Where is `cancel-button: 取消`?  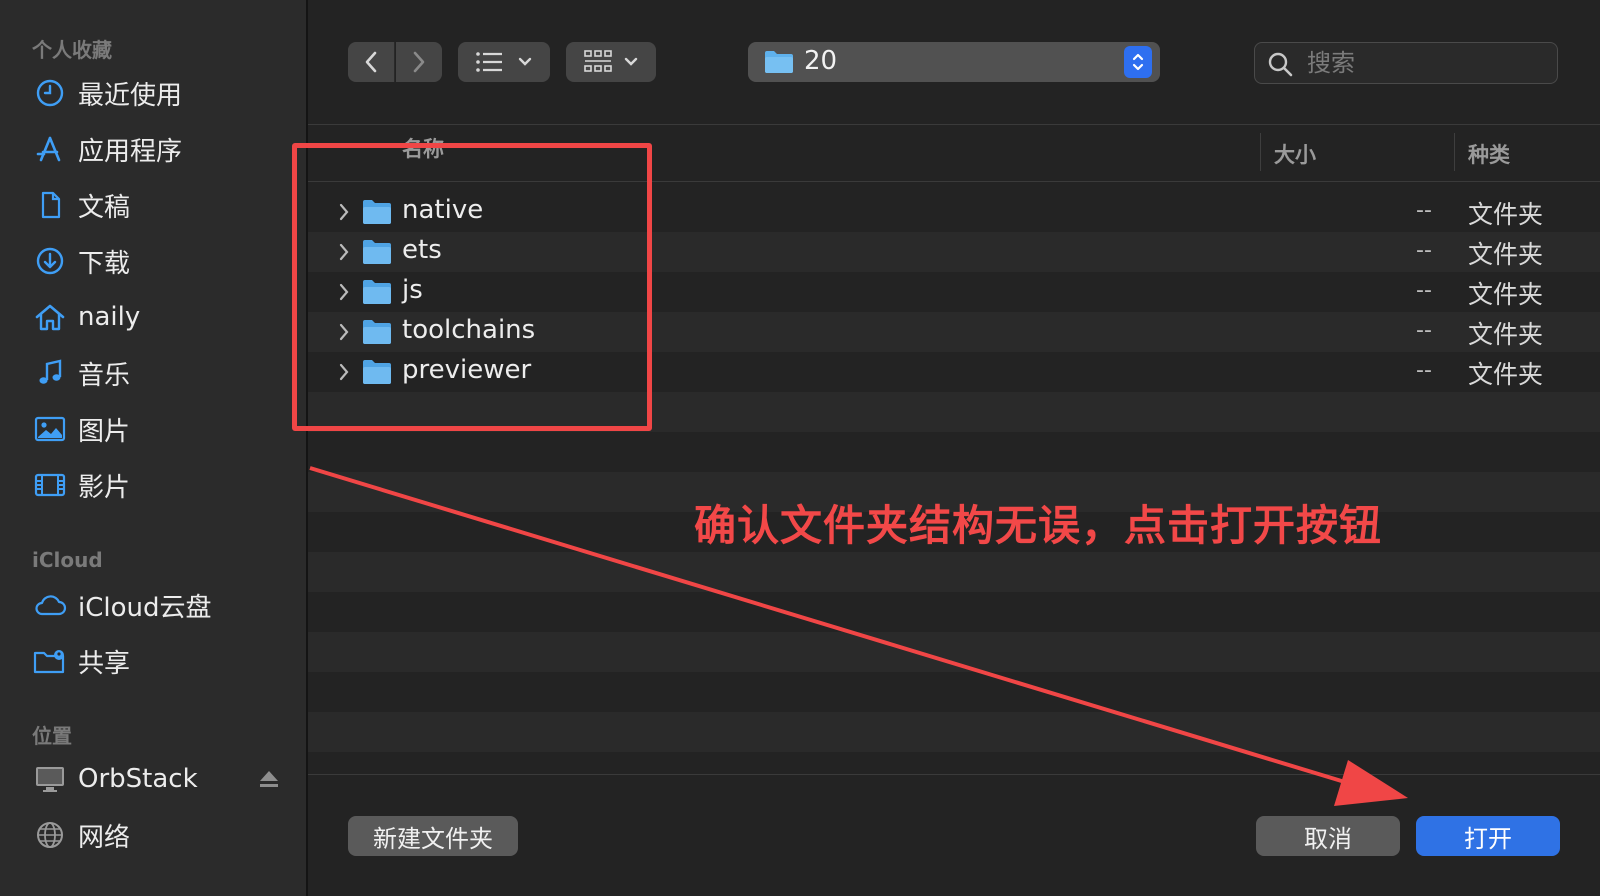
cancel-button: 取消 is located at coordinates (1328, 836).